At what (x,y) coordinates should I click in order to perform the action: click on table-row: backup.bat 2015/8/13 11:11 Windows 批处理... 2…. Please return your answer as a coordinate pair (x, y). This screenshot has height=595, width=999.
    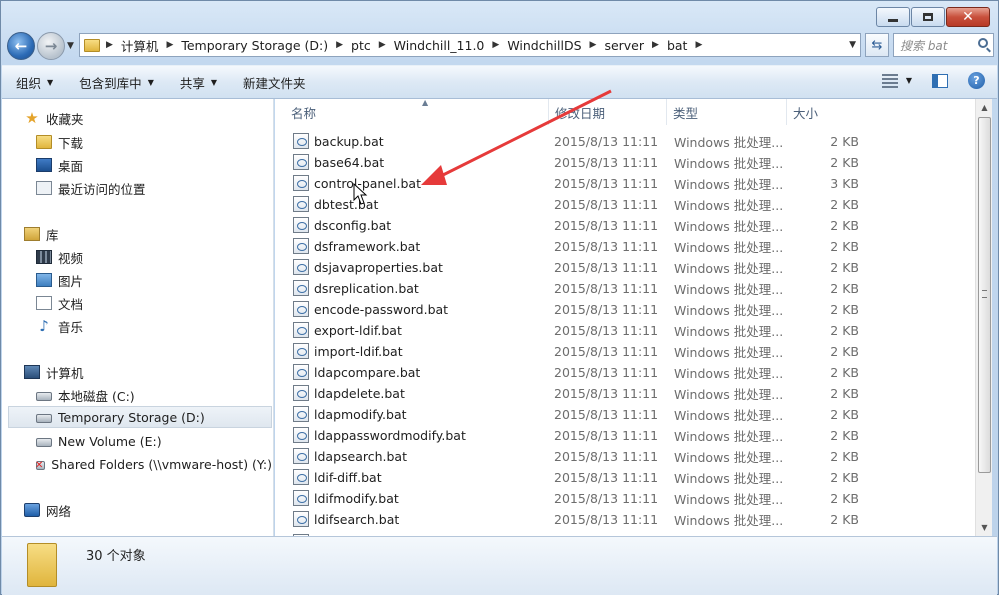
    Looking at the image, I should click on (584, 141).